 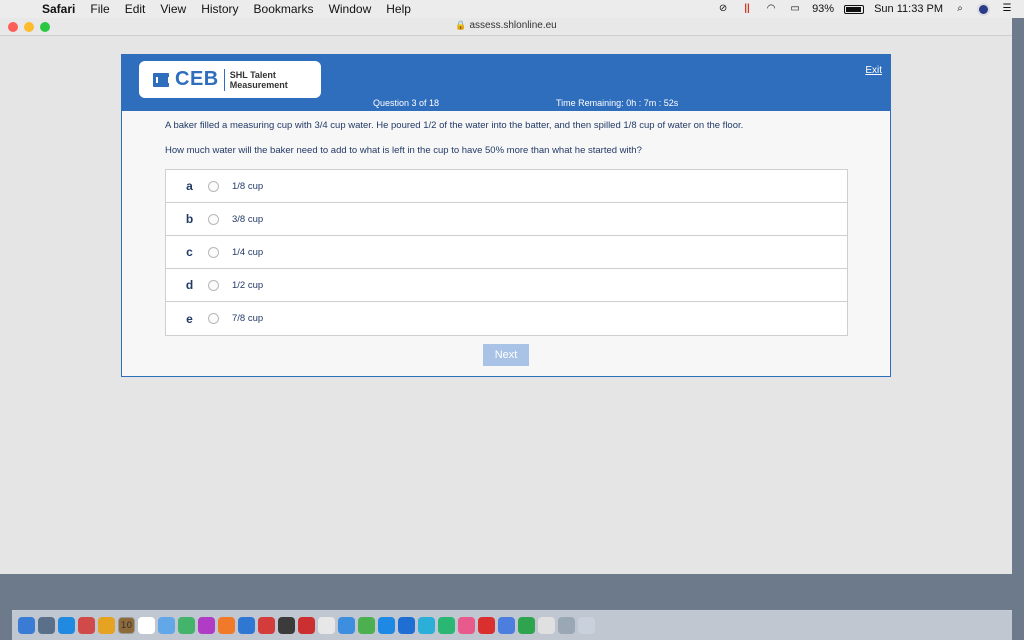 I want to click on logo-divider, so click(x=224, y=79).